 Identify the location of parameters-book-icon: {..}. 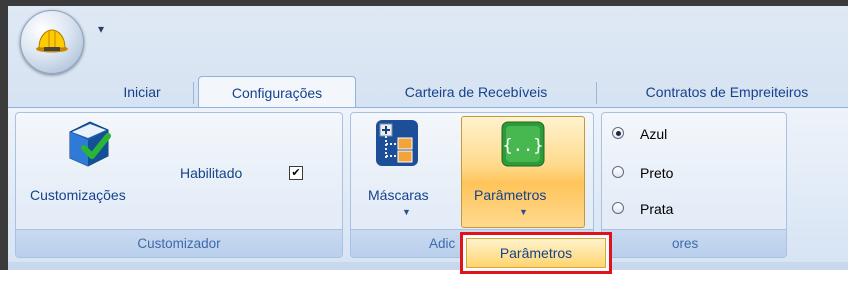
(523, 144).